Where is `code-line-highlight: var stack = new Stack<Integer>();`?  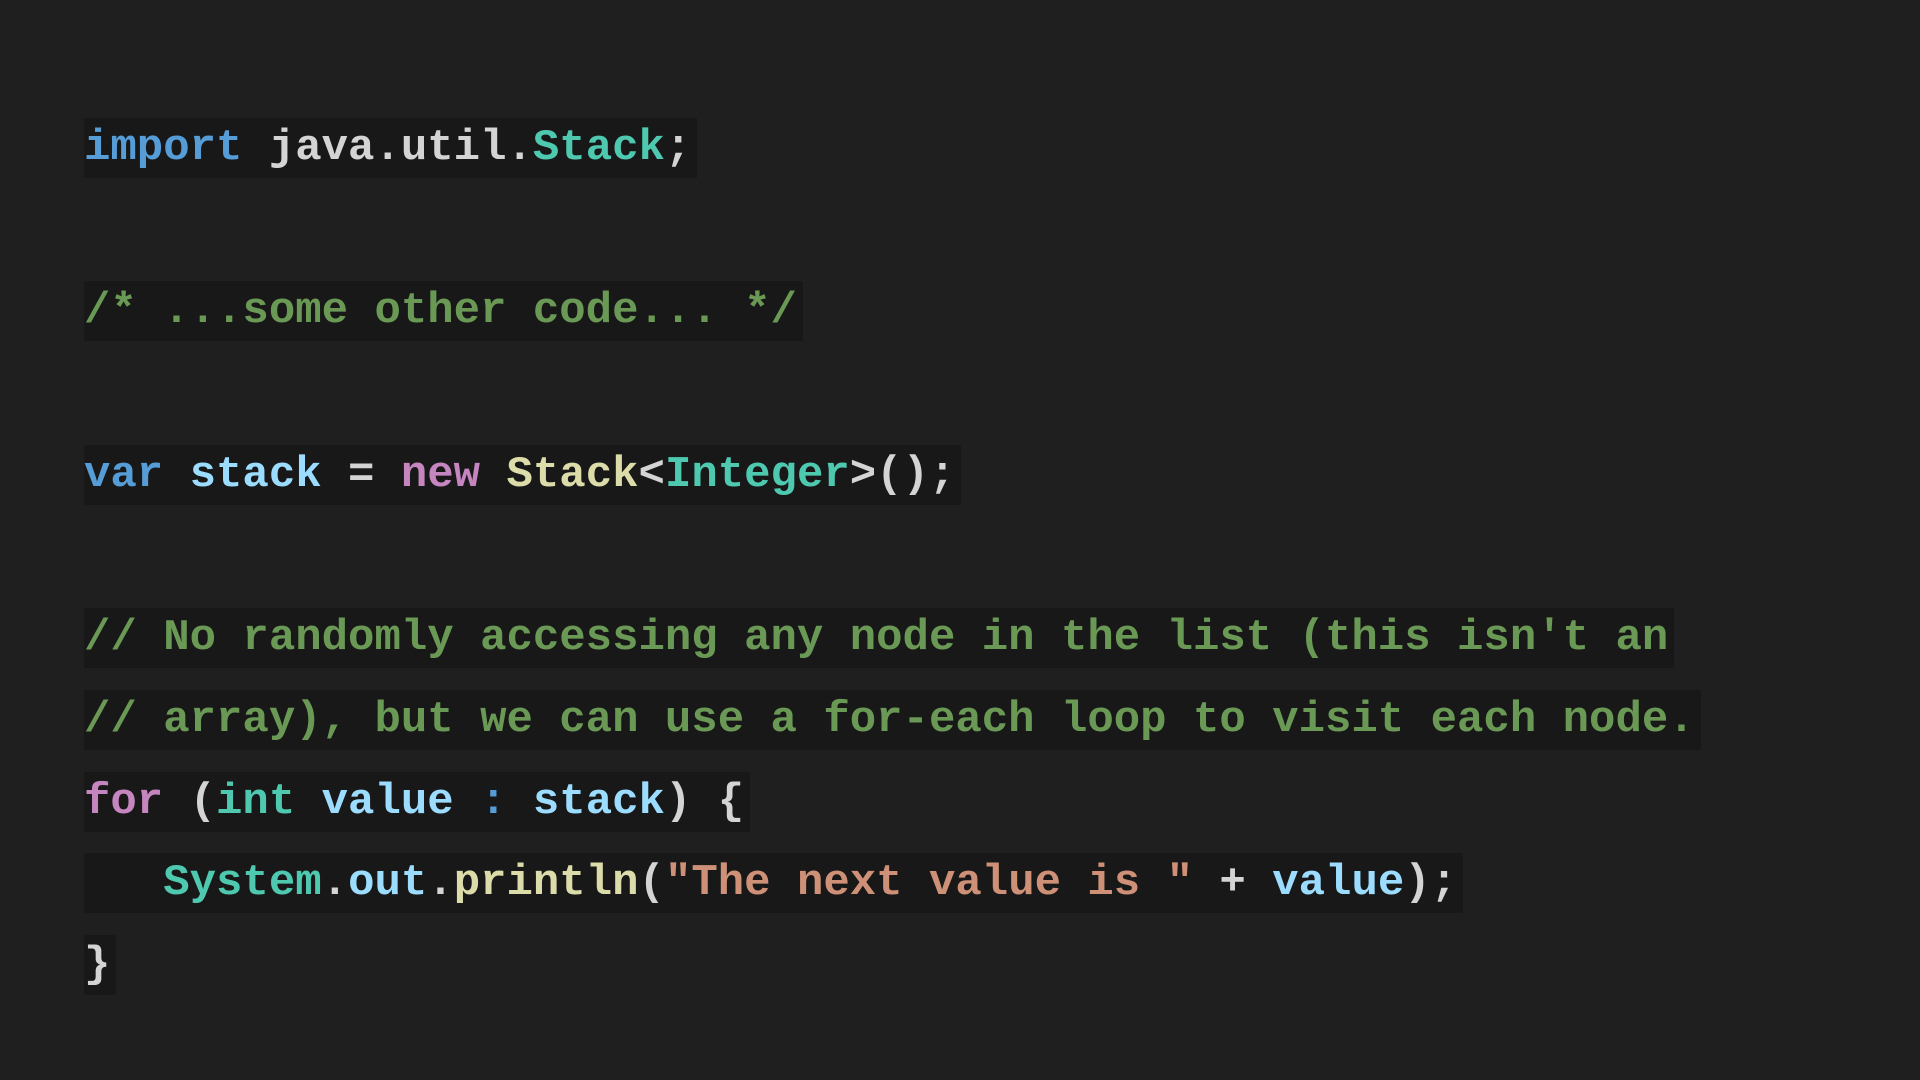
code-line-highlight: var stack = new Stack<Integer>(); is located at coordinates (523, 474).